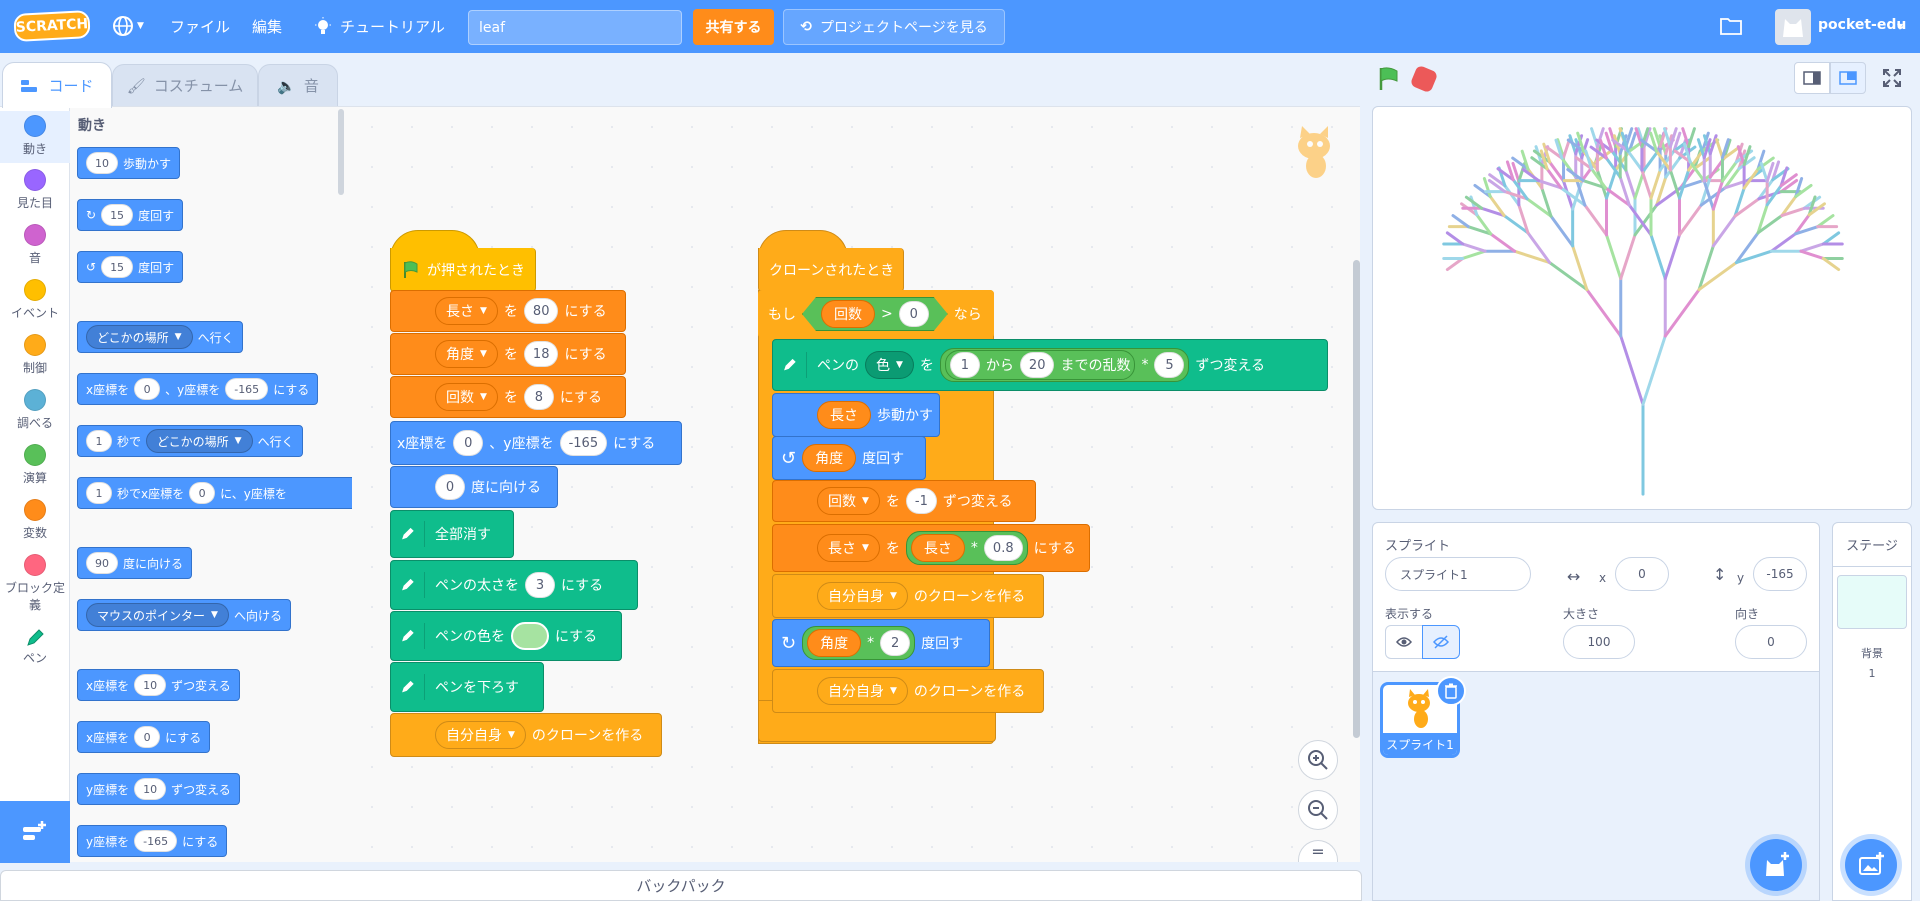 The height and width of the screenshot is (901, 1920). Describe the element at coordinates (1599, 642) in the screenshot. I see `size-field: 100` at that location.